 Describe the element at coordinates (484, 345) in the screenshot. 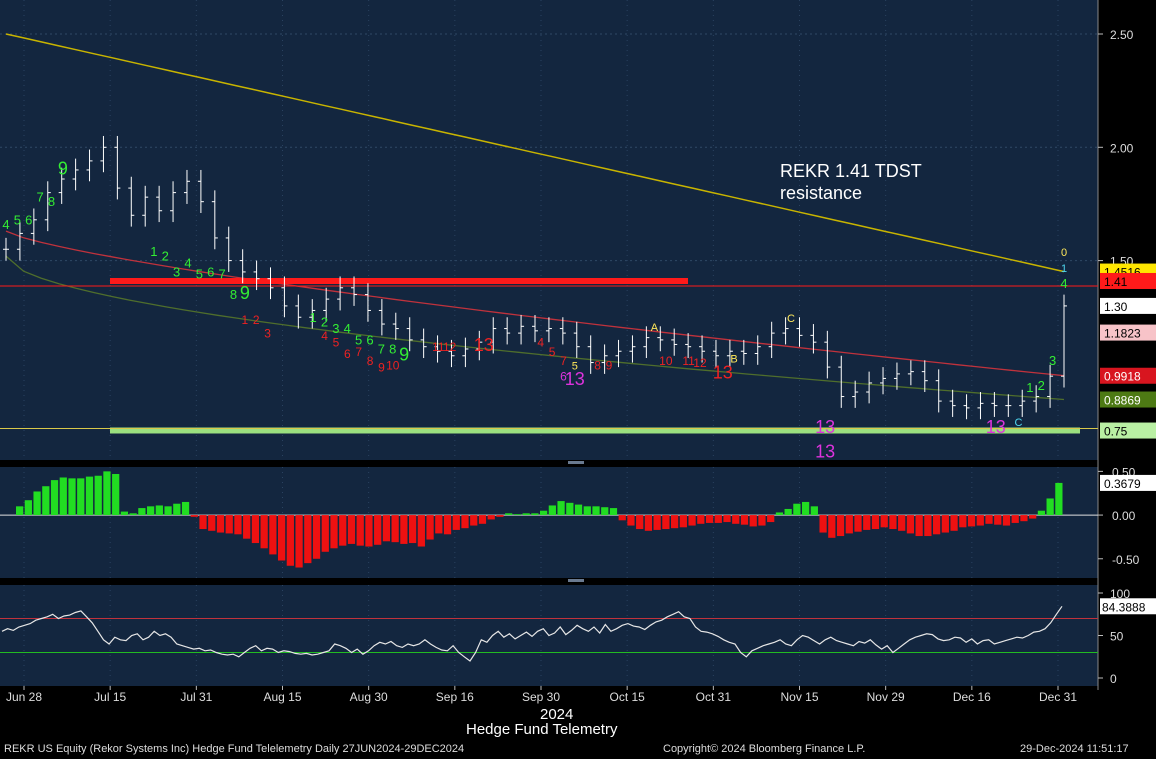

I see `td-count-label: 13` at that location.